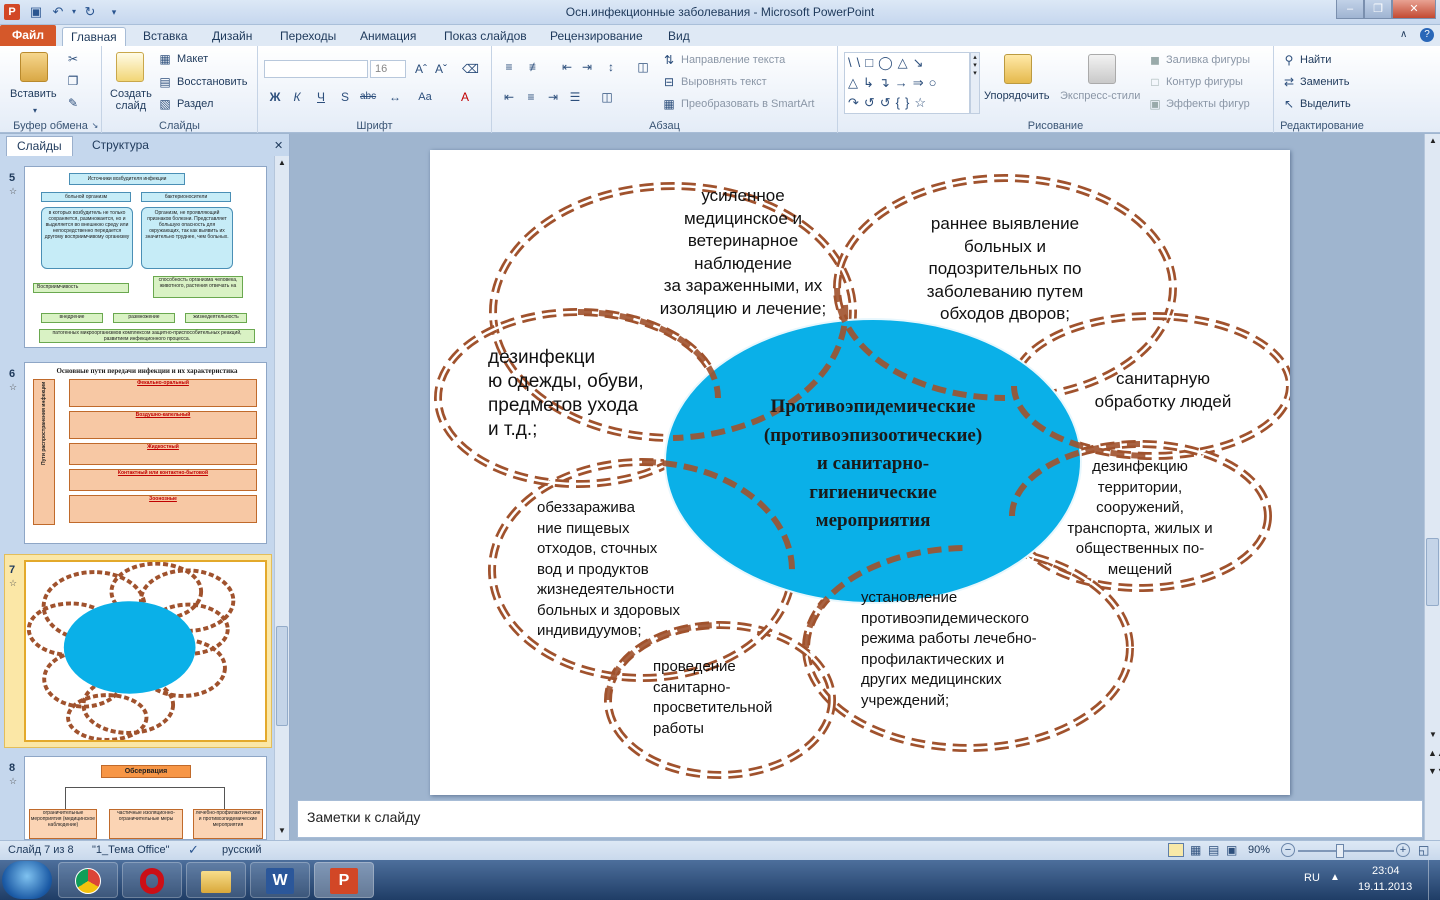 The image size is (1440, 900). Describe the element at coordinates (165, 59) in the screenshot. I see `layout-icon: ▦` at that location.